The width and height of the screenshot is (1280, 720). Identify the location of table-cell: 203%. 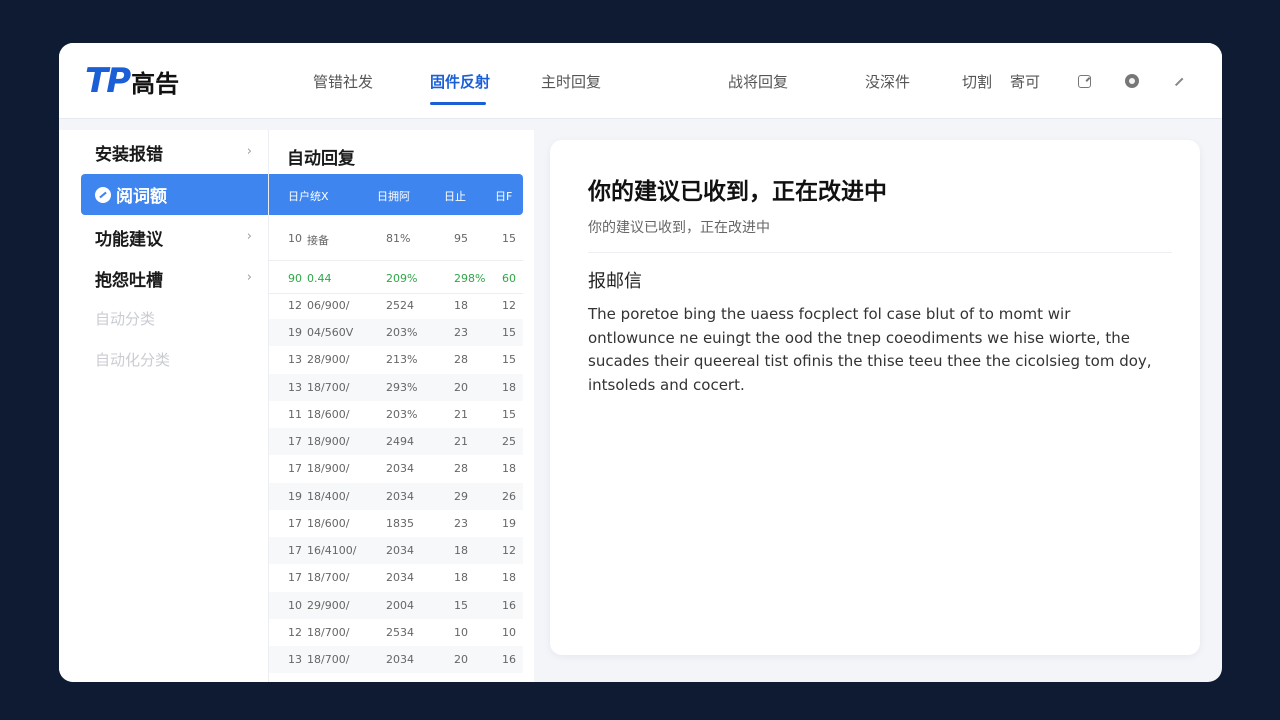
(402, 414).